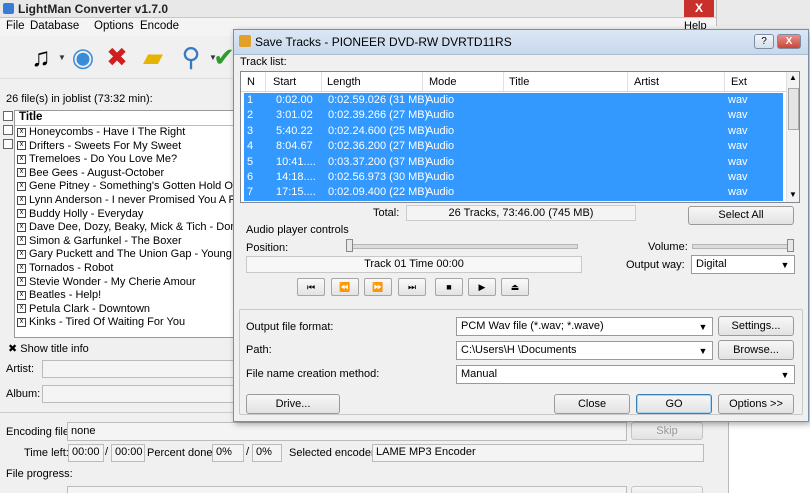  Describe the element at coordinates (54, 26) in the screenshot. I see `menu-database: Database` at that location.